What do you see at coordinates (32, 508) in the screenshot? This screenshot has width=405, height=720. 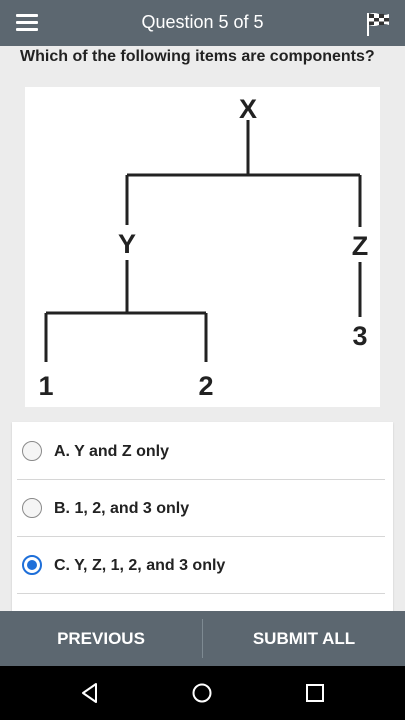 I see `radio-button-b` at bounding box center [32, 508].